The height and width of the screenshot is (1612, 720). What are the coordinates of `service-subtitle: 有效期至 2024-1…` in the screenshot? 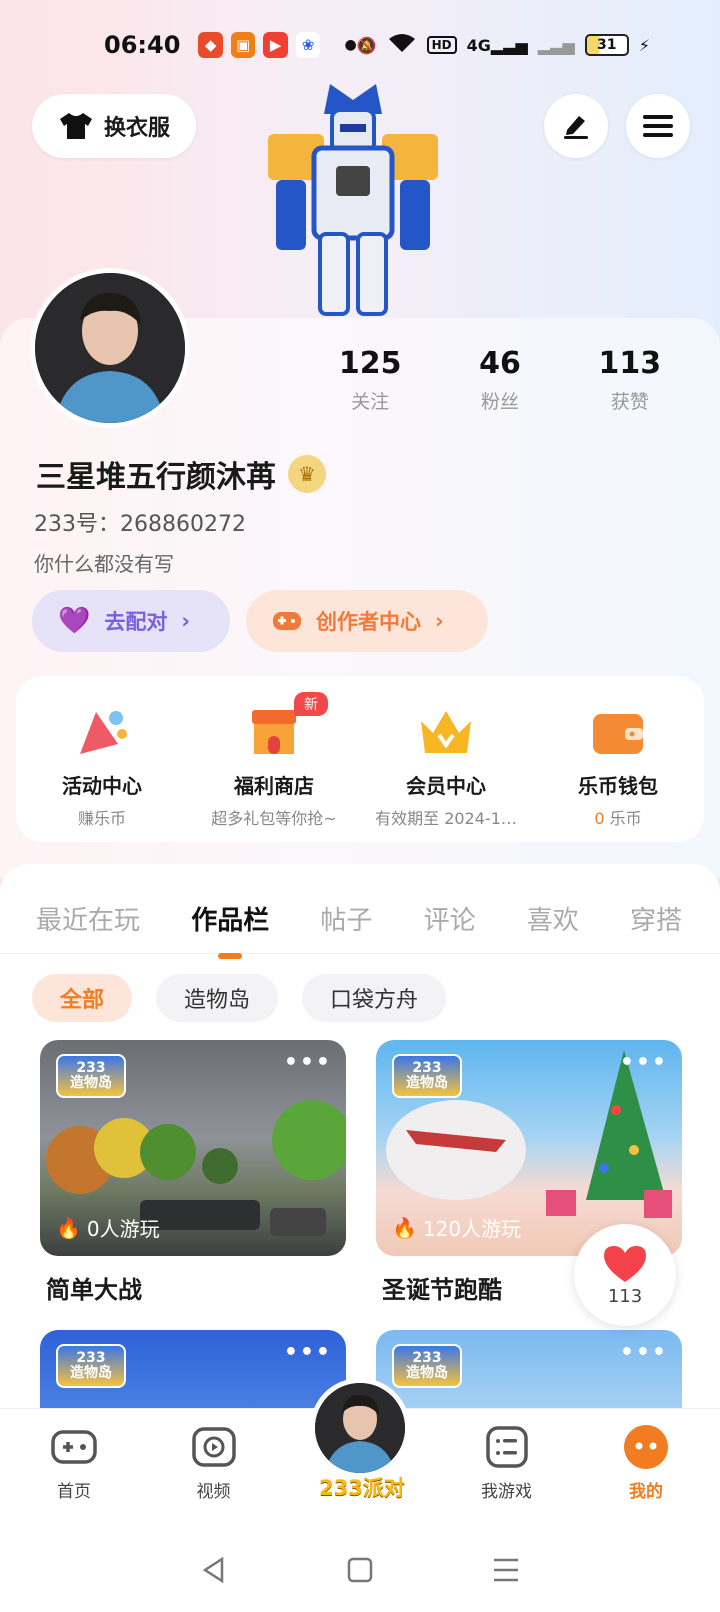 It's located at (446, 818).